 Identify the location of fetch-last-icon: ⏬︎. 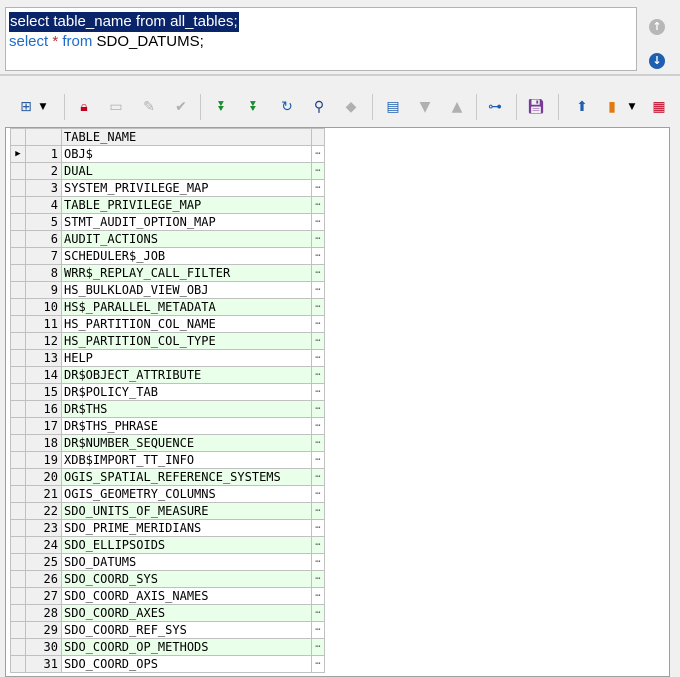
(254, 107).